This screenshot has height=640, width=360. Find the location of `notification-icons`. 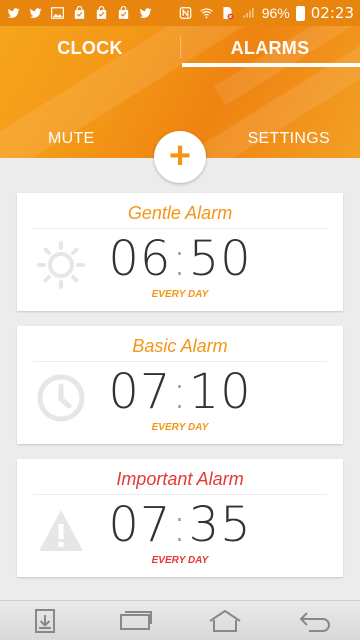

notification-icons is located at coordinates (79, 13).